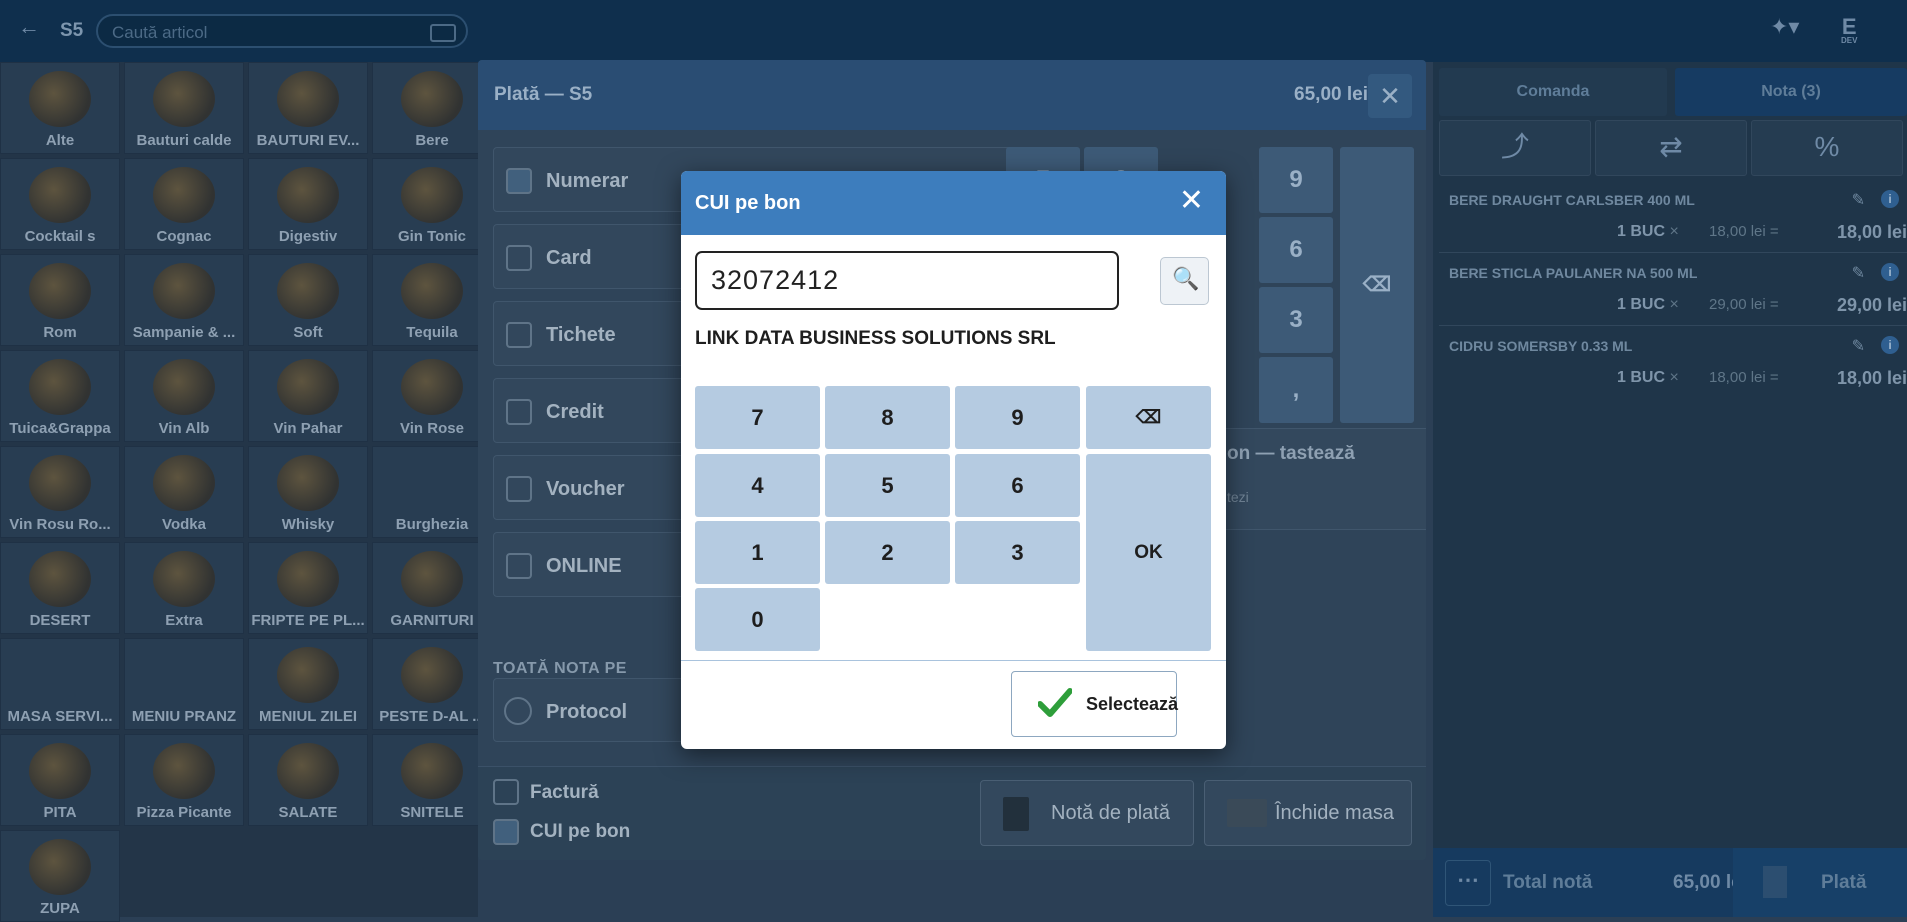 This screenshot has width=1907, height=922. I want to click on category-tile: Cocktail s, so click(60, 204).